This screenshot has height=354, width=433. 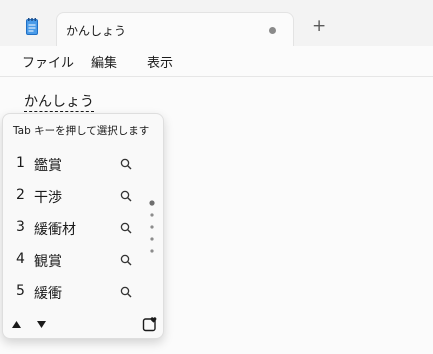 I want to click on title-bar: かんしょう +, so click(x=216, y=23).